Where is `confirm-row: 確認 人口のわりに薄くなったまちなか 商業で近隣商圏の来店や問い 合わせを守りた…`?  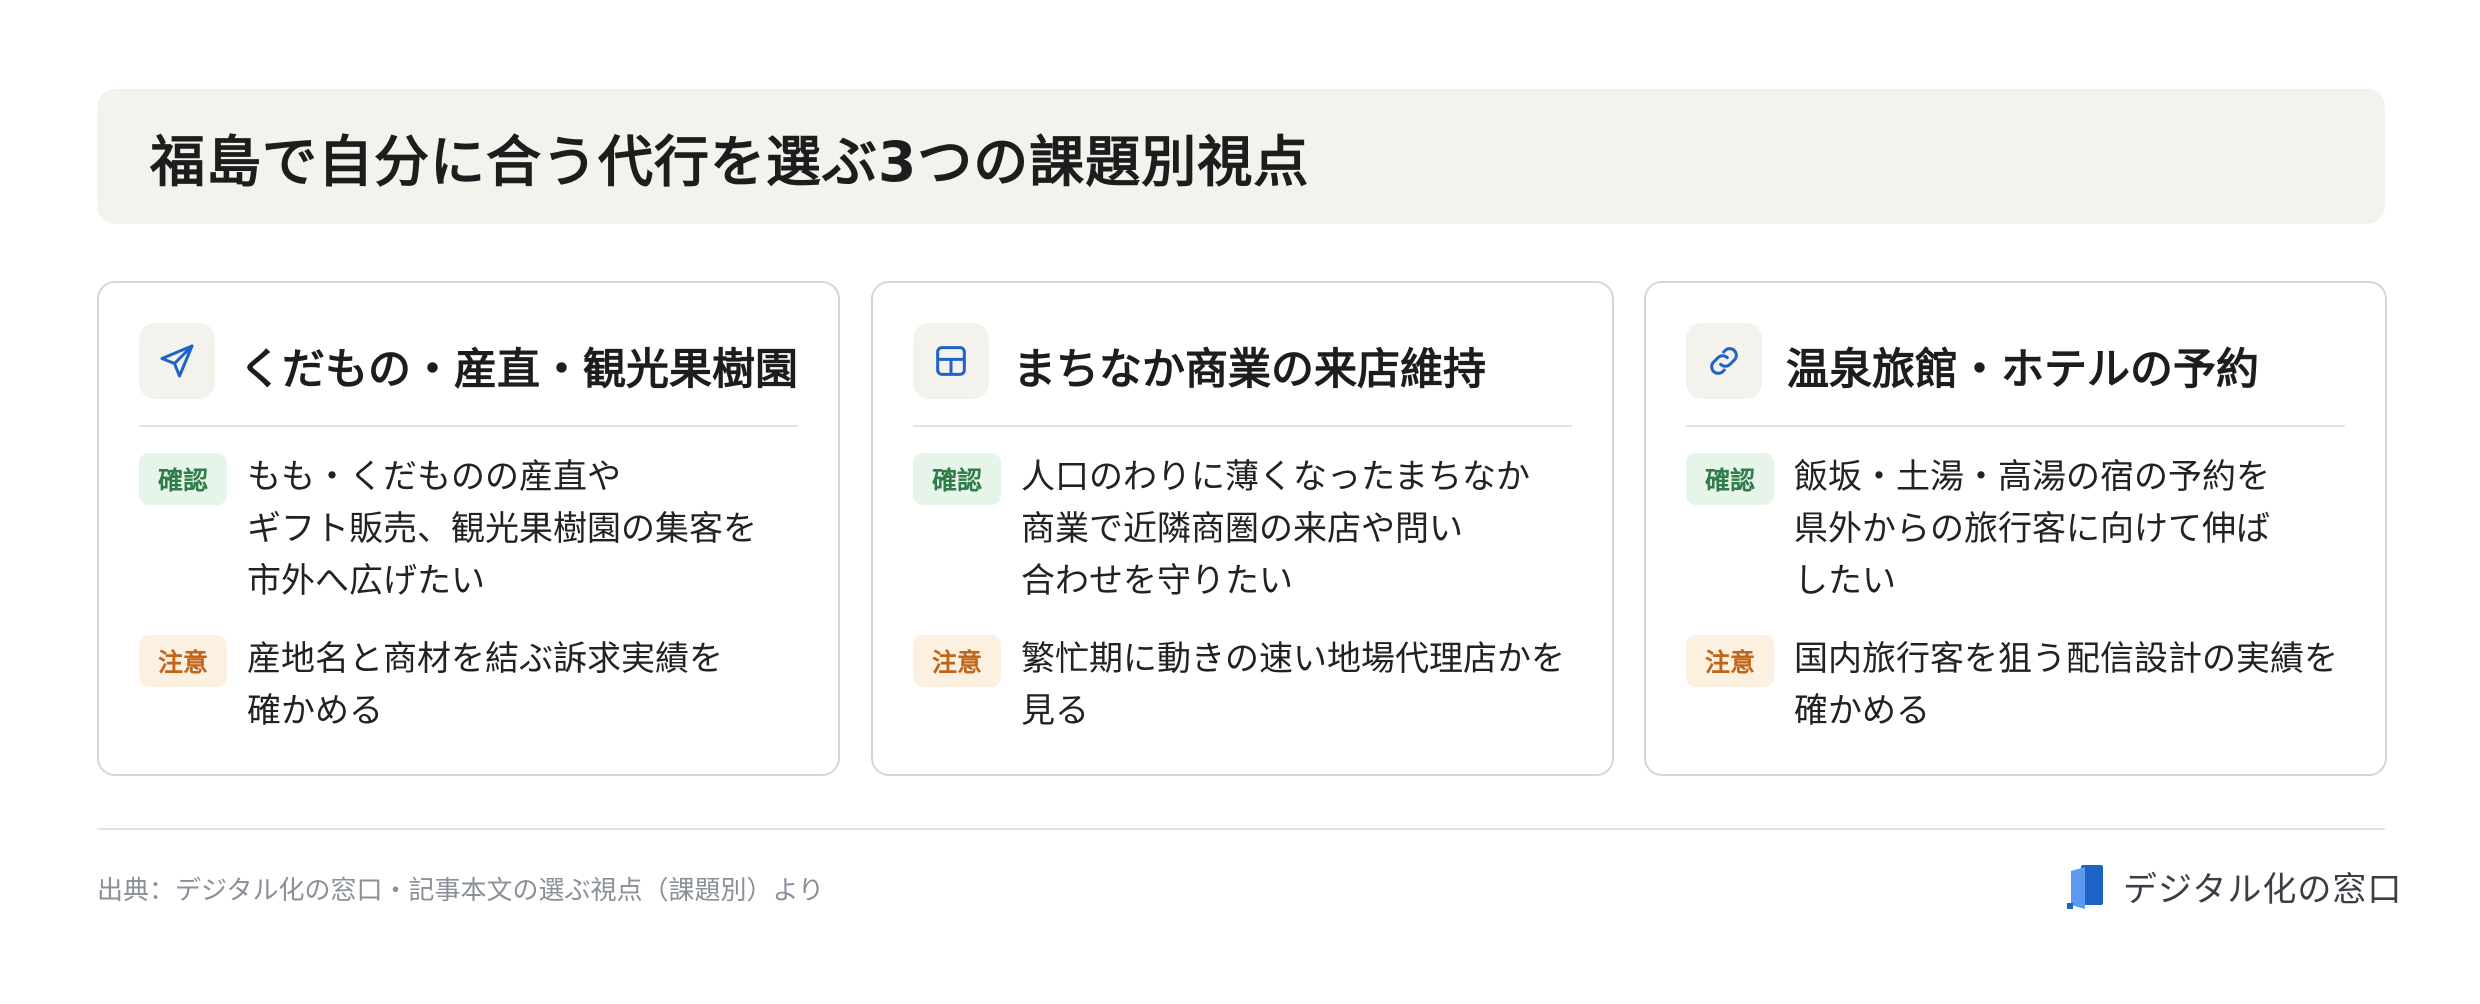
confirm-row: 確認 人口のわりに薄くなったまちなか 商業で近隣商圏の来店や問い 合わせを守りた… is located at coordinates (1252, 529).